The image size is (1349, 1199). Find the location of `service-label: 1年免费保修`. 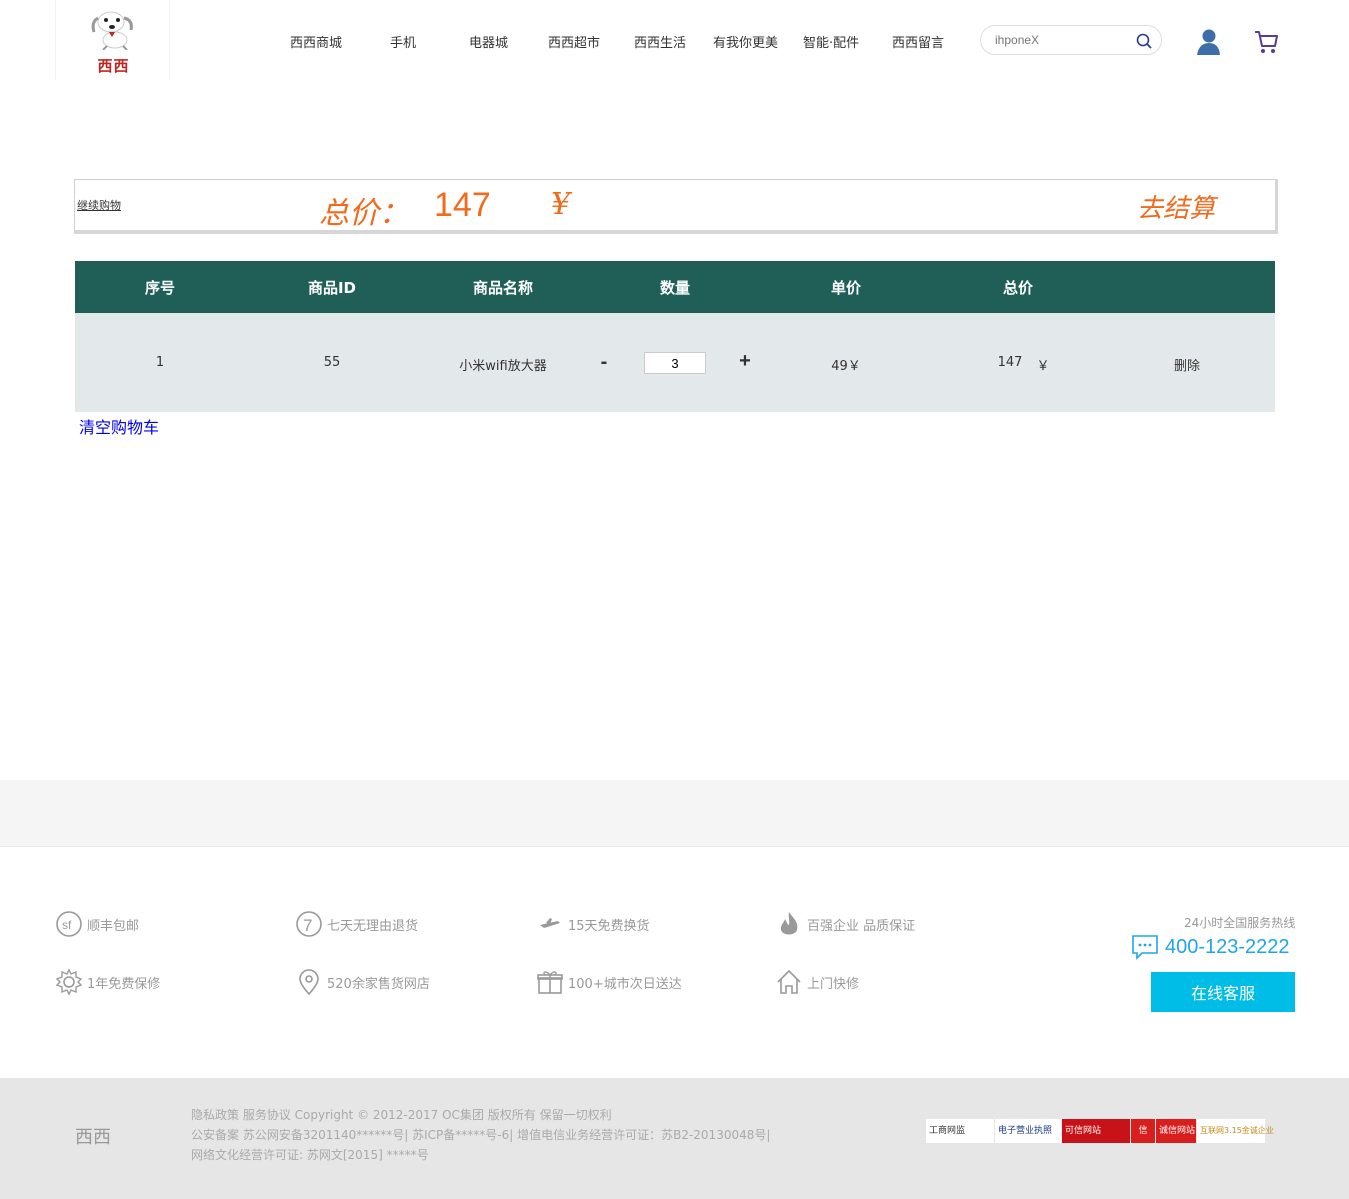

service-label: 1年免费保修 is located at coordinates (124, 984).